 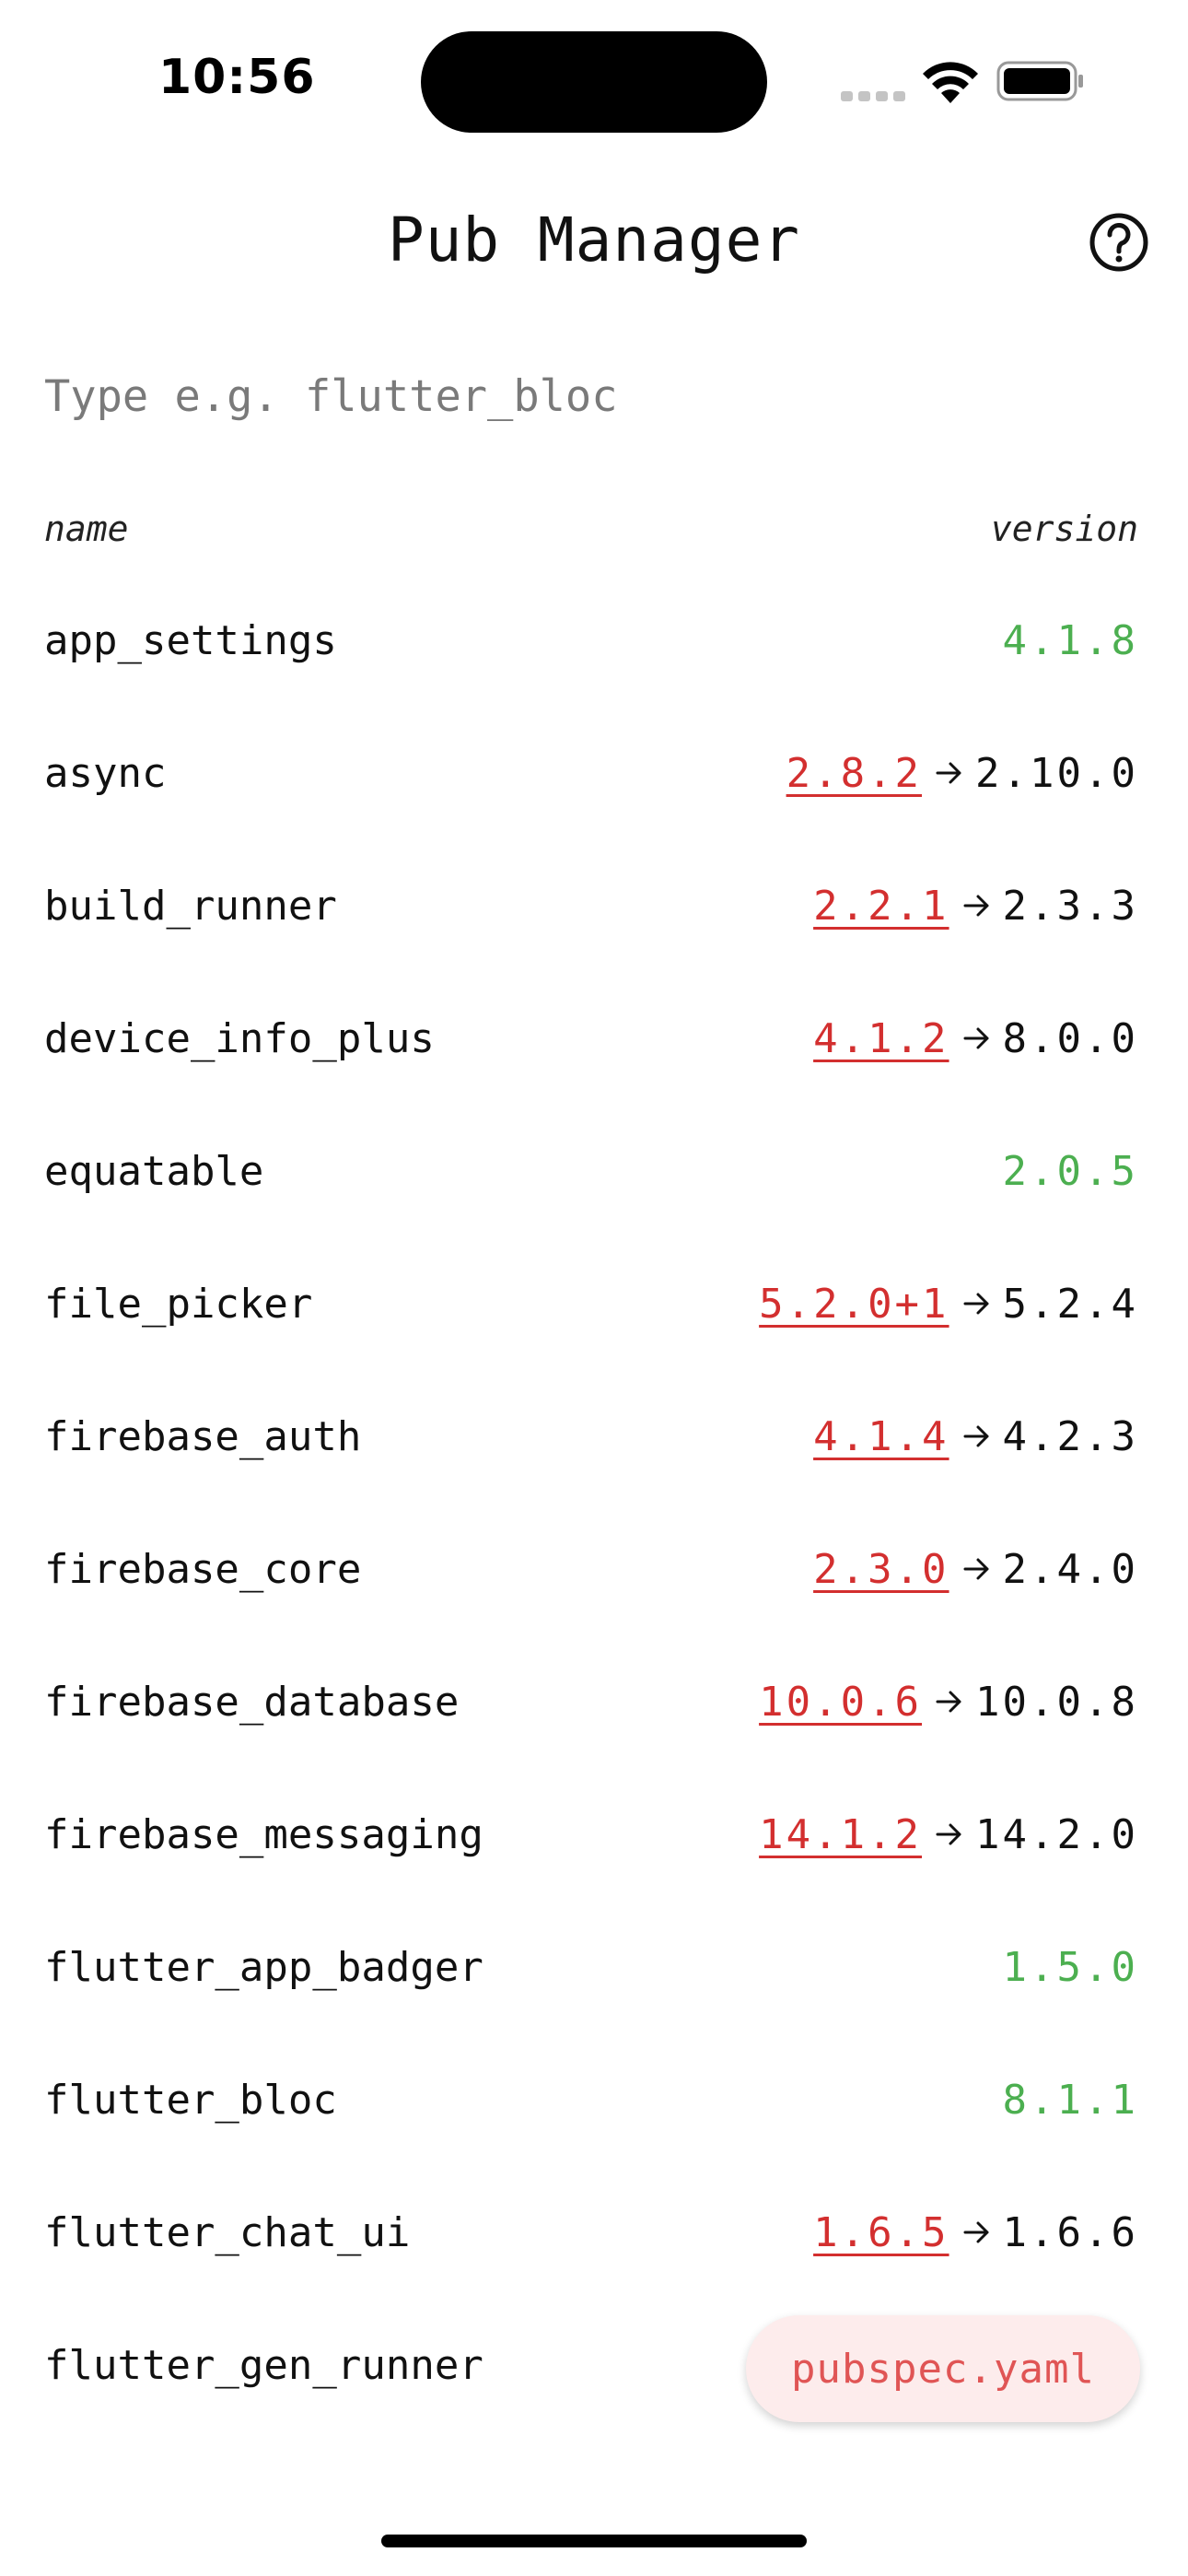 I want to click on package-version: 2.8.2 2.10.0, so click(x=962, y=773).